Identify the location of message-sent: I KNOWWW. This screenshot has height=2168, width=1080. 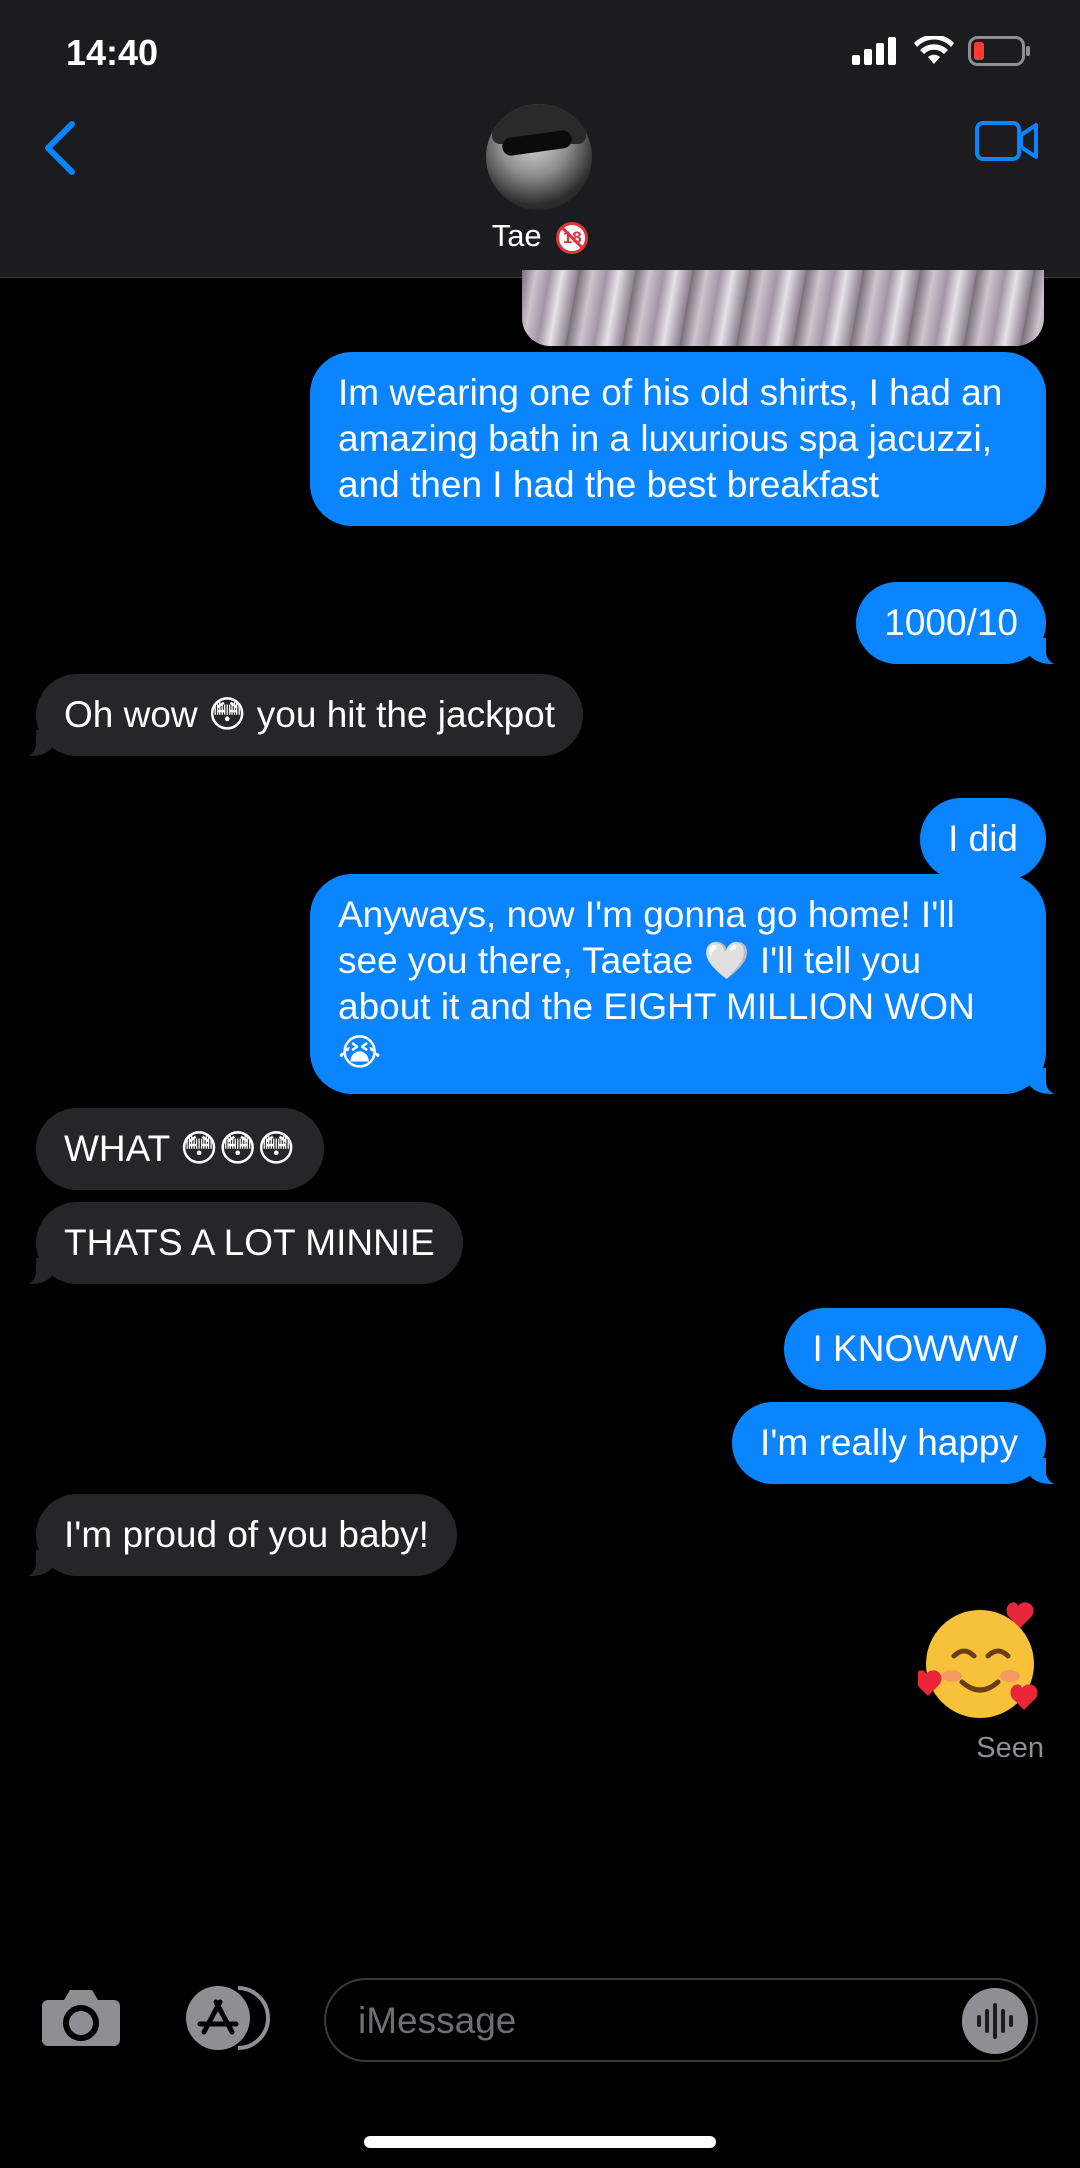
(915, 1349).